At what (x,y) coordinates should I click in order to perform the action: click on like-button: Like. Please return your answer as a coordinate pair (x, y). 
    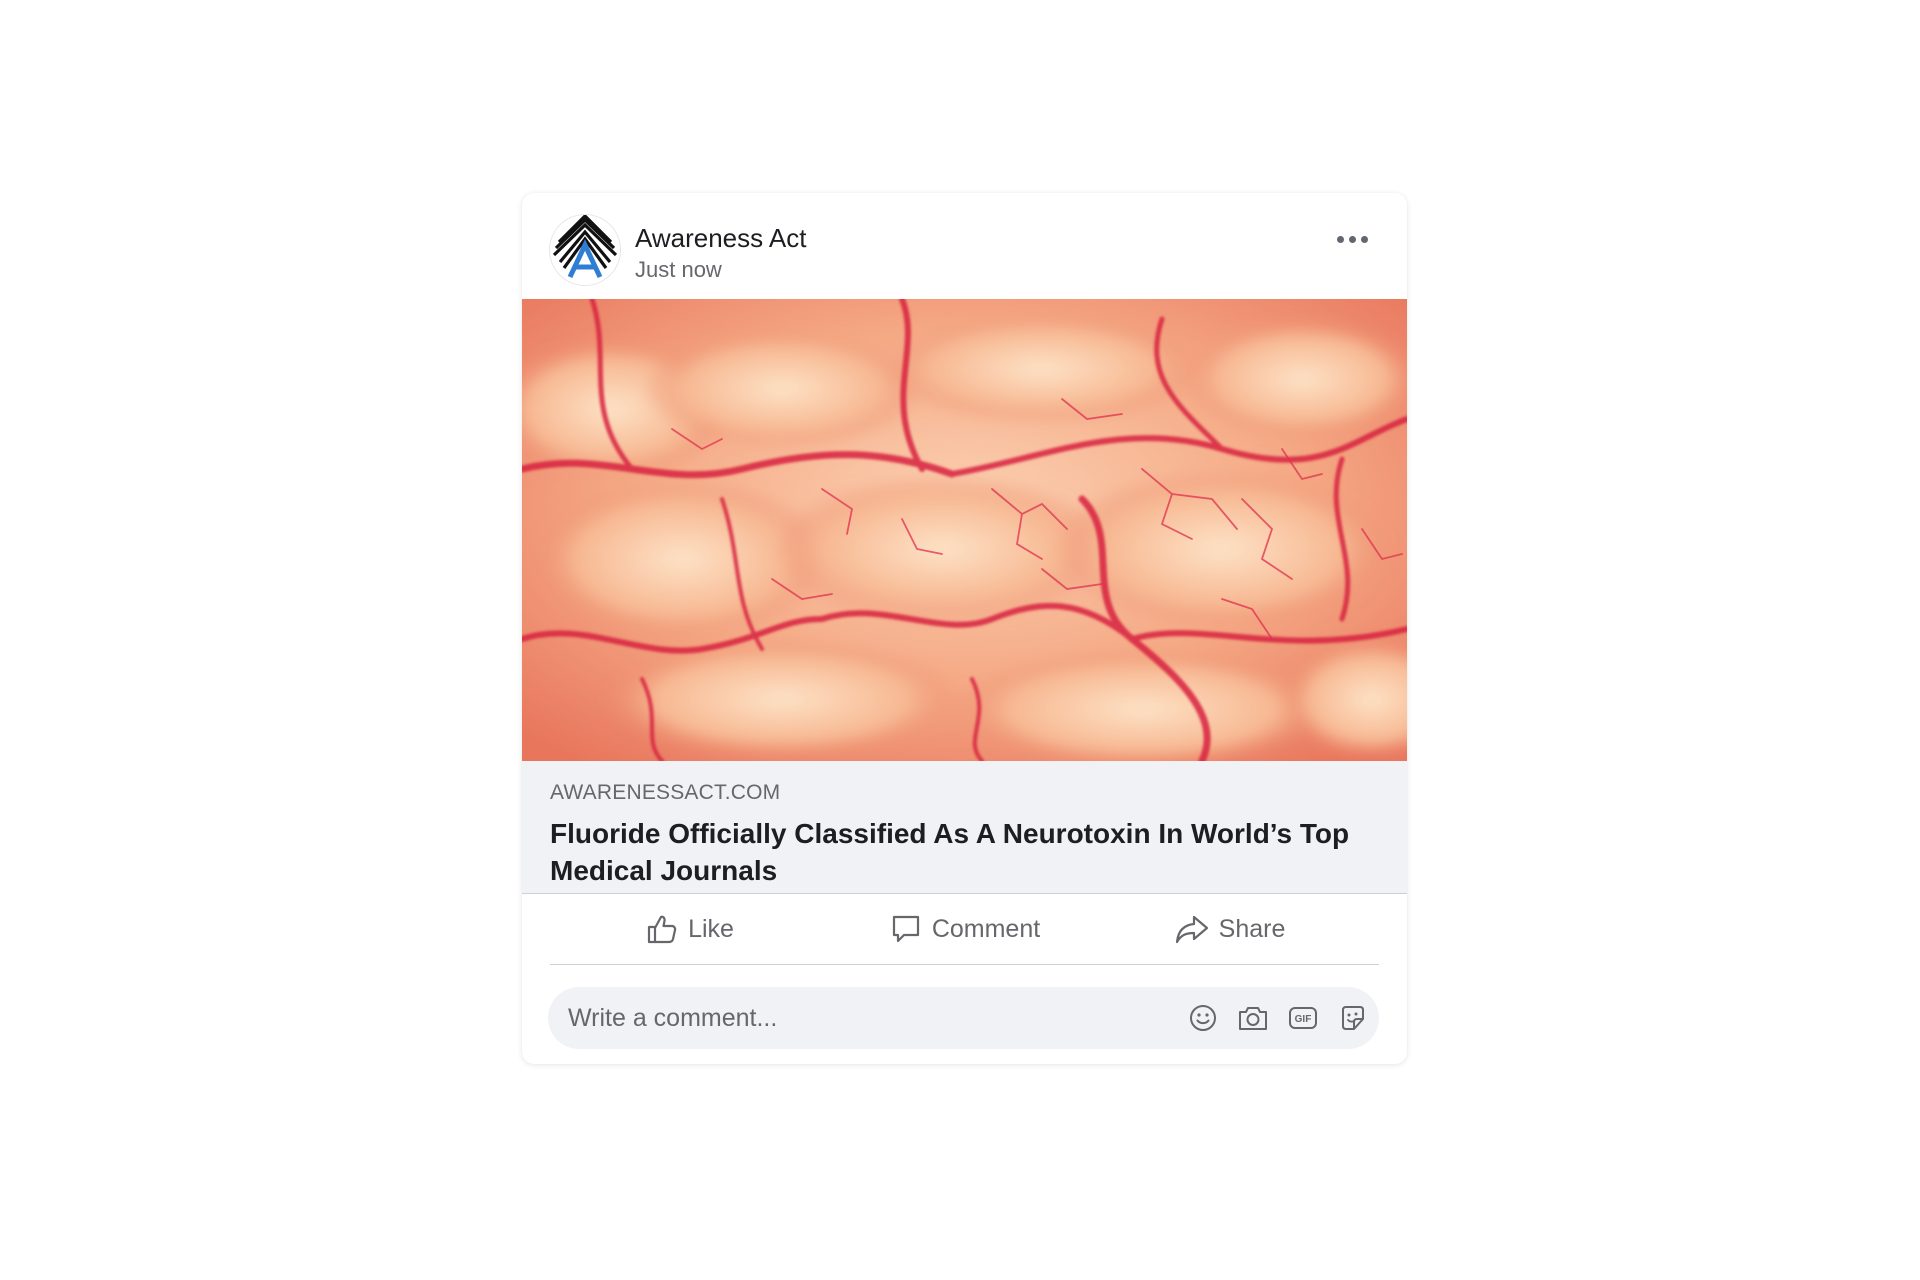
    Looking at the image, I should click on (690, 929).